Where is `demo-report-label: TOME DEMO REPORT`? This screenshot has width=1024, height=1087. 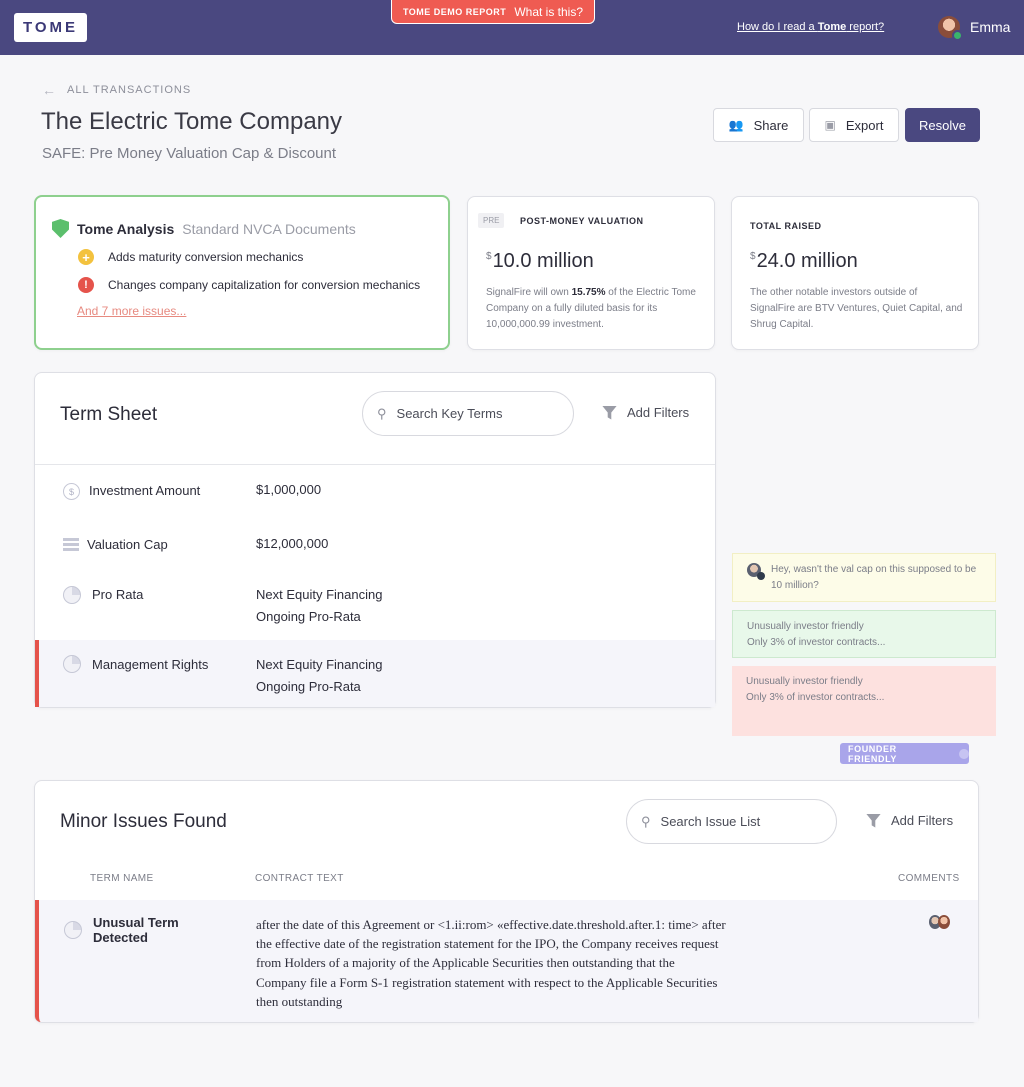 demo-report-label: TOME DEMO REPORT is located at coordinates (454, 11).